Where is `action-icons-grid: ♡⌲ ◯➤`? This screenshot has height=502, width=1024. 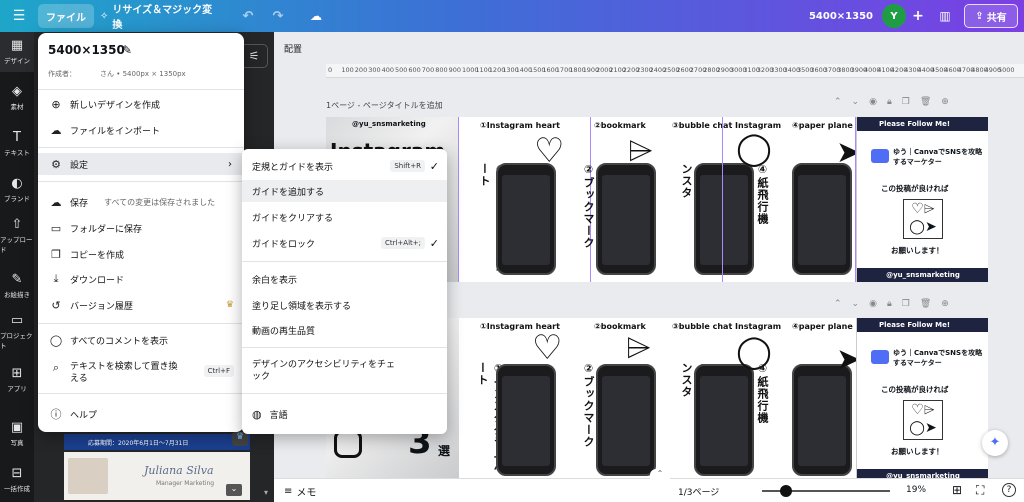 action-icons-grid: ♡⌲ ◯➤ is located at coordinates (923, 219).